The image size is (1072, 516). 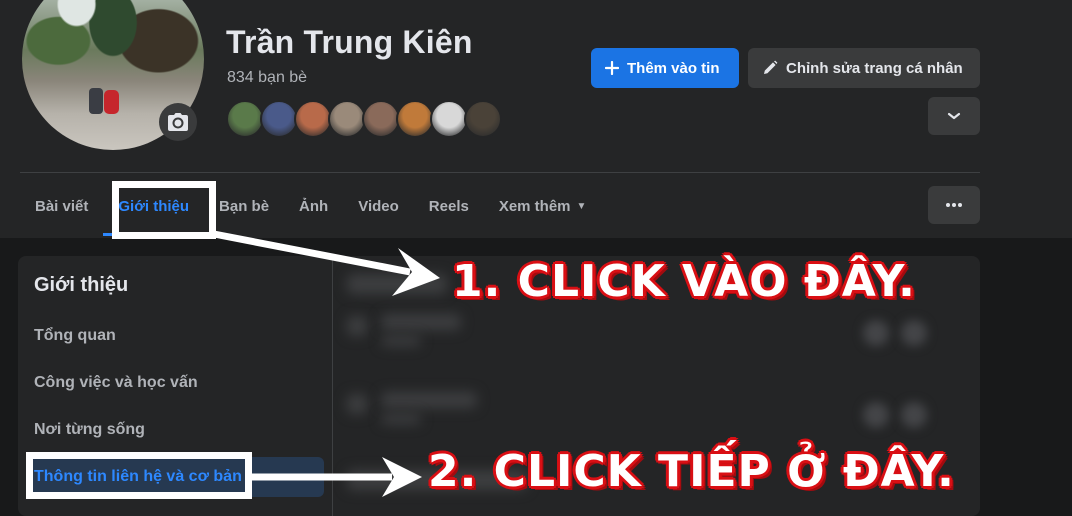 I want to click on tab-label: Bài viết, so click(x=62, y=206).